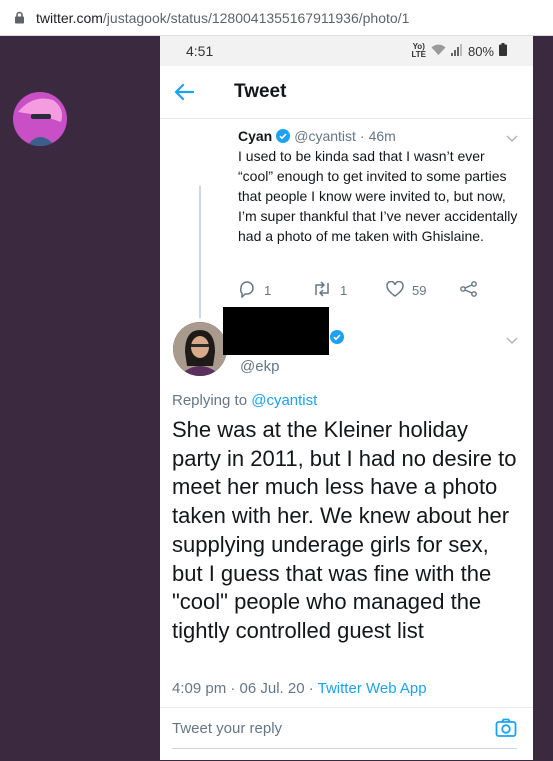  Describe the element at coordinates (210, 400) in the screenshot. I see `replying-prefix: Replying to` at that location.